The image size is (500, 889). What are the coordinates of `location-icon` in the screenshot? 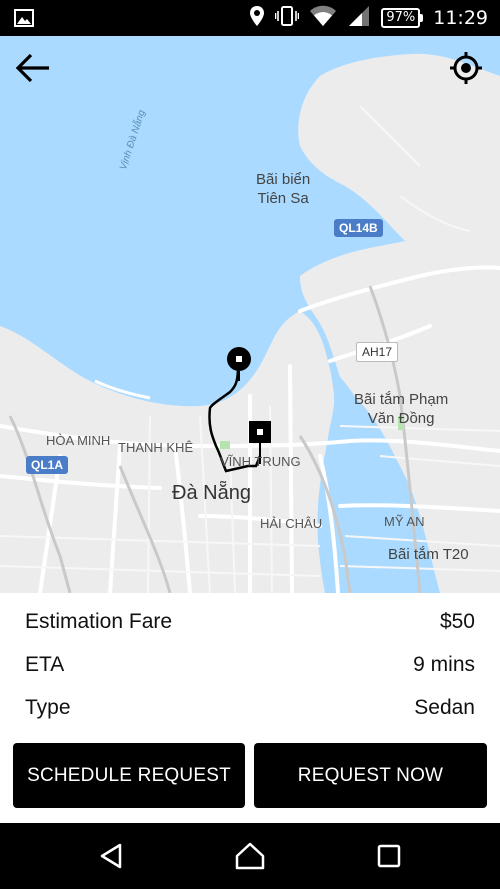 It's located at (257, 18).